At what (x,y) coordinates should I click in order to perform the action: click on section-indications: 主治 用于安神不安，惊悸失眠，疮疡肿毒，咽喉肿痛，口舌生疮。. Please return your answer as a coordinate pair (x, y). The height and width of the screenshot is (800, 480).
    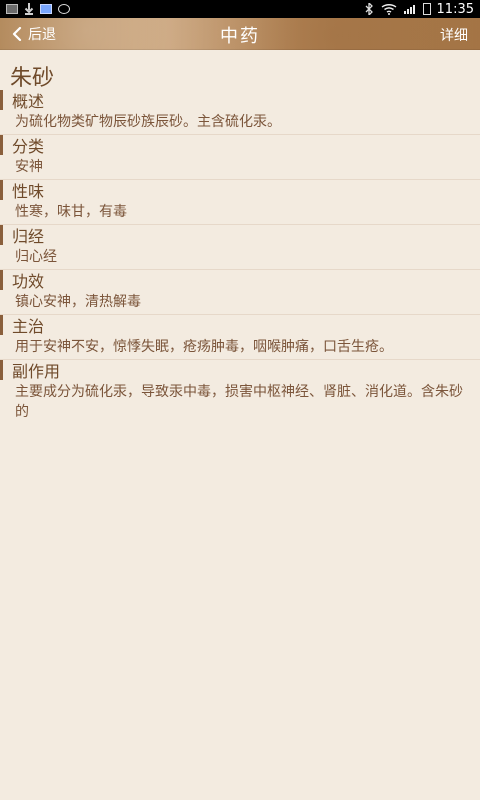
    Looking at the image, I should click on (240, 336).